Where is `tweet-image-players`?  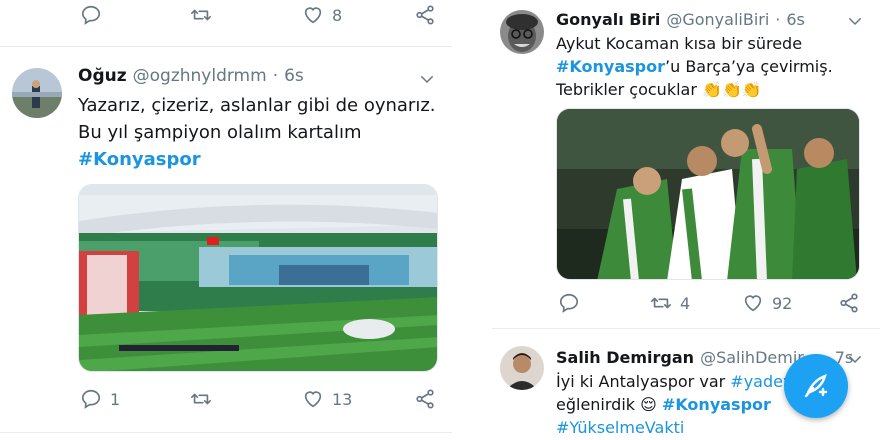 tweet-image-players is located at coordinates (708, 194).